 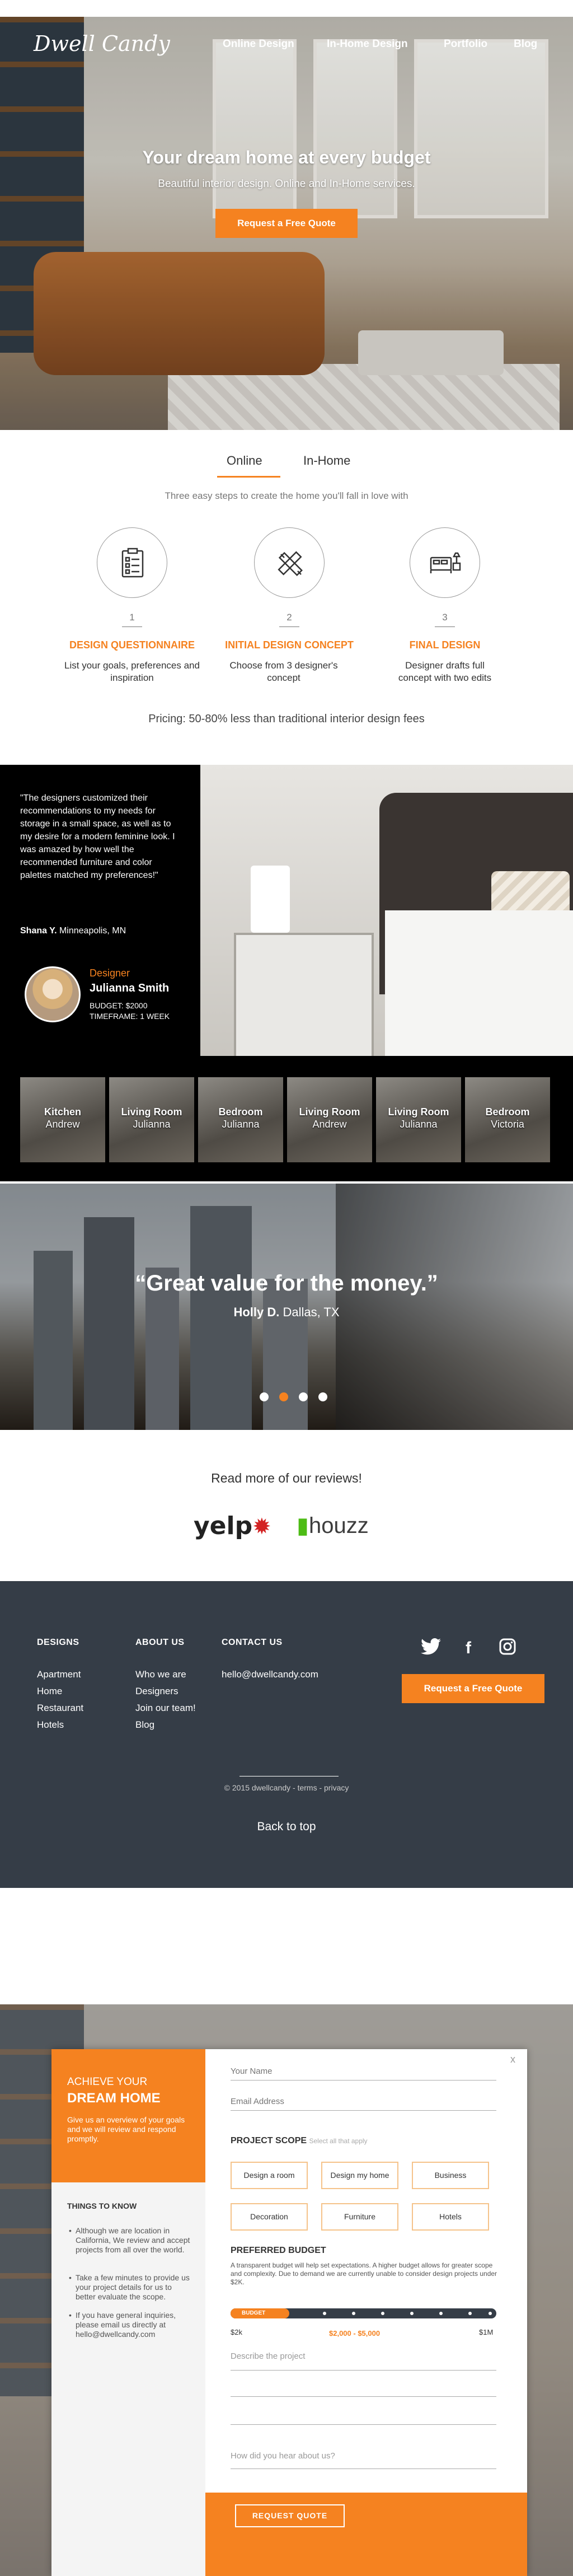 I want to click on scope-hotels: Hotels, so click(x=450, y=2217).